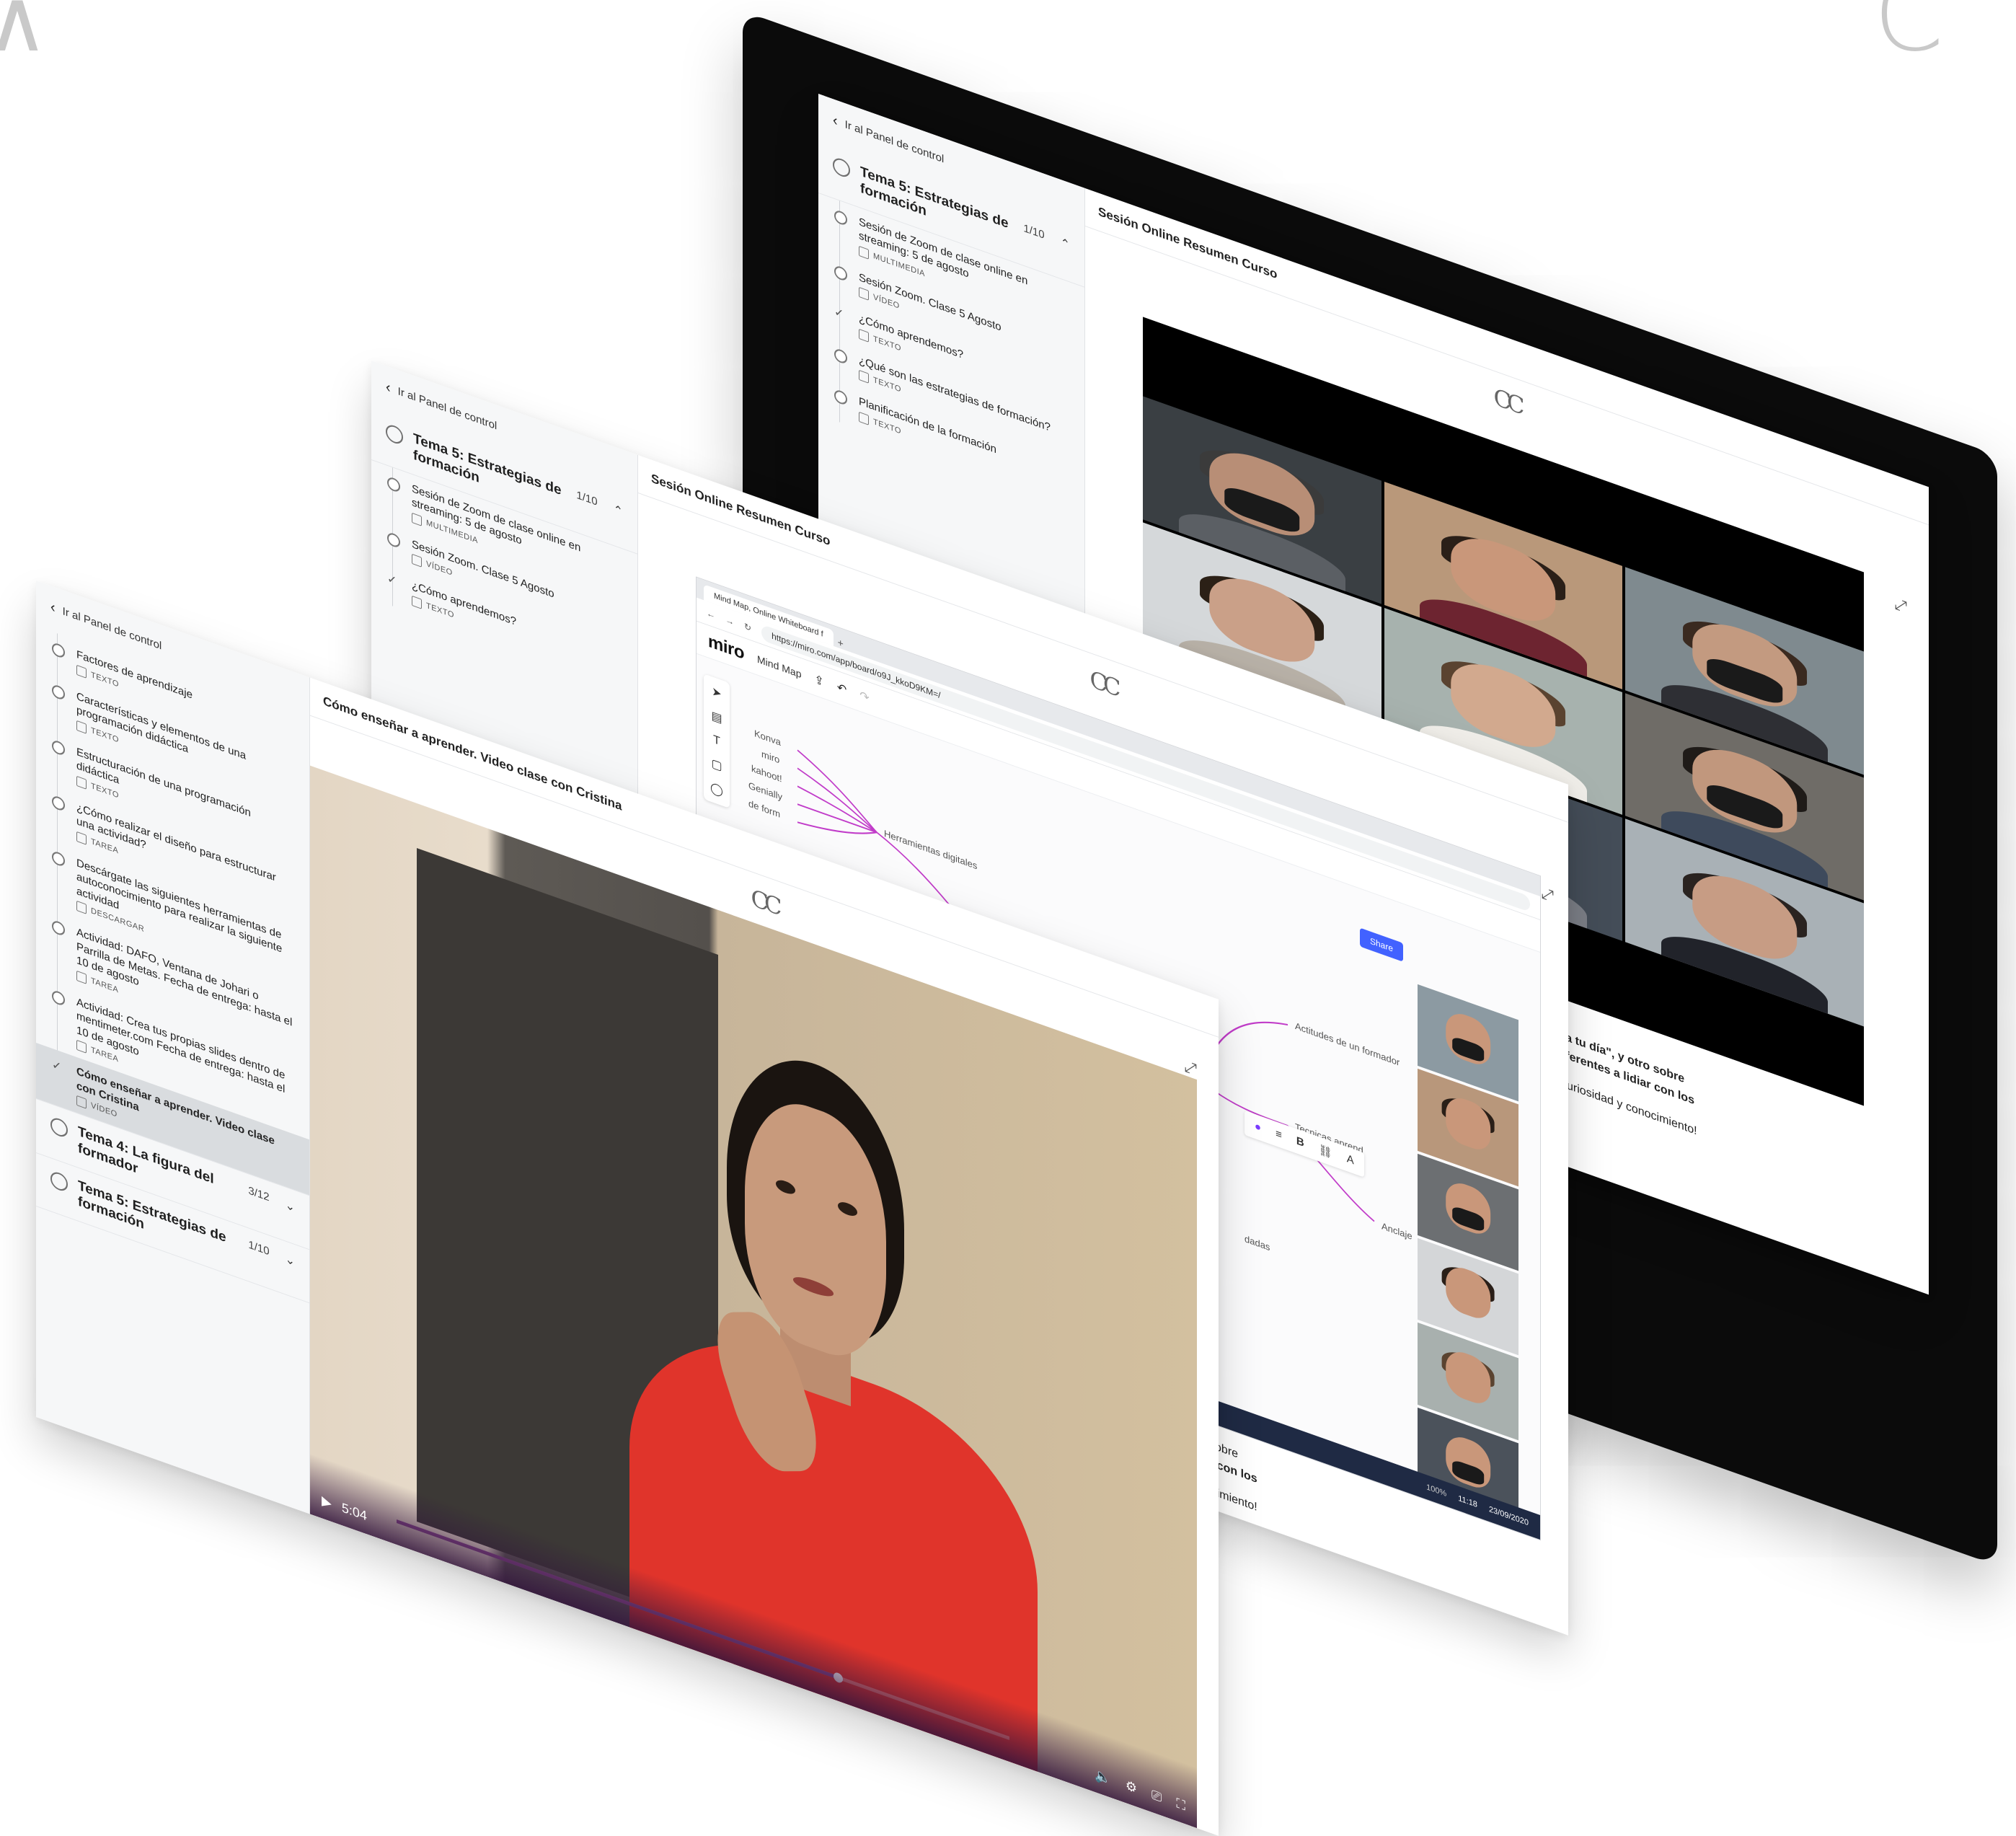 Image resolution: width=2016 pixels, height=1836 pixels. I want to click on decorative-mark-right: C, so click(1908, 37).